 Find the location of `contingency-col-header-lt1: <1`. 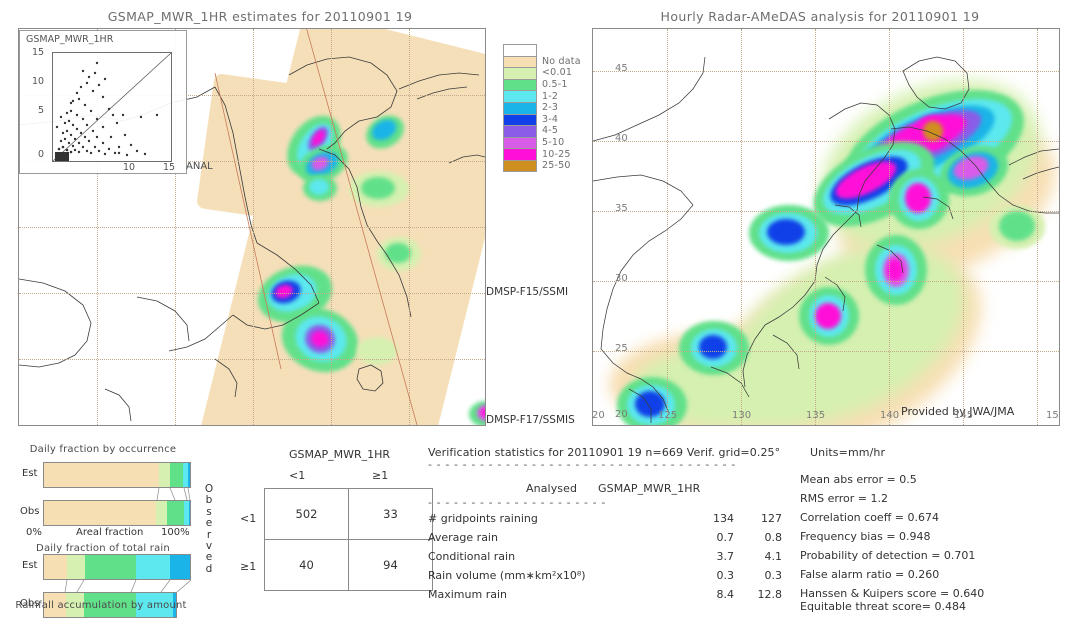

contingency-col-header-lt1: <1 is located at coordinates (297, 475).